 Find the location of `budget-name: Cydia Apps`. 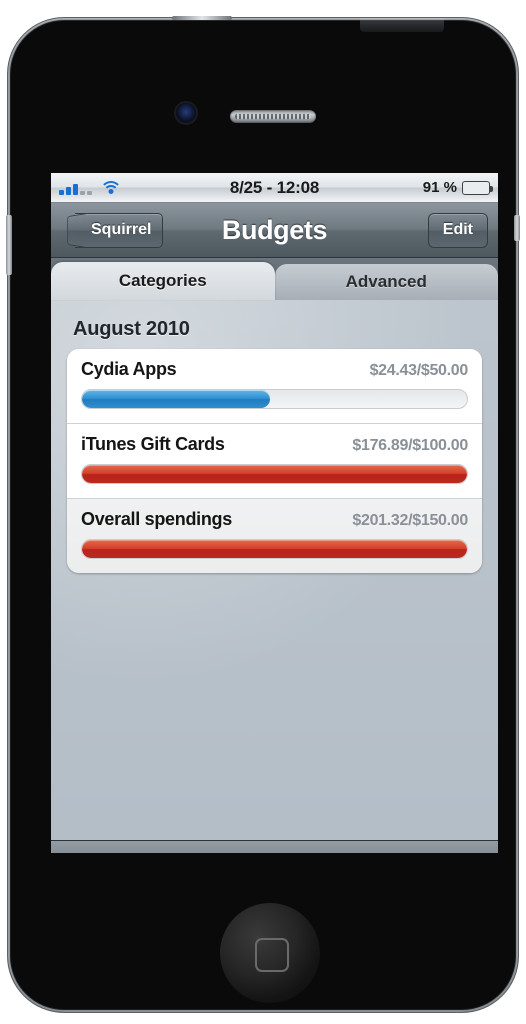

budget-name: Cydia Apps is located at coordinates (129, 369).